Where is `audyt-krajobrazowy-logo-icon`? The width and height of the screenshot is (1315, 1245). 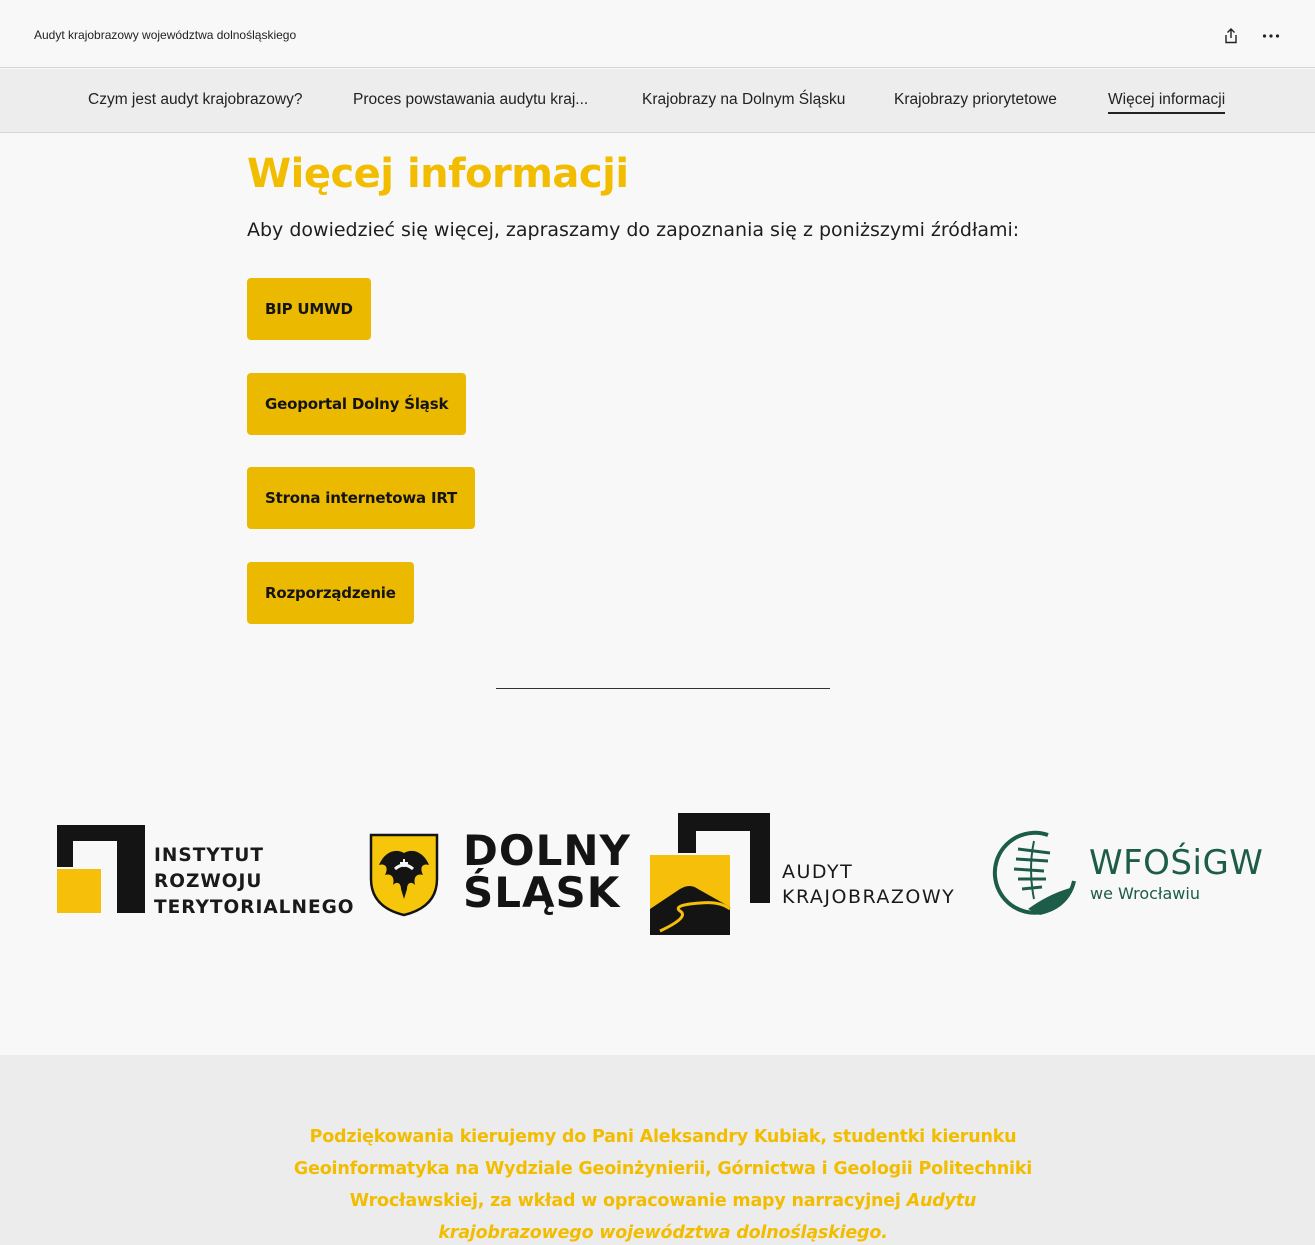 audyt-krajobrazowy-logo-icon is located at coordinates (710, 874).